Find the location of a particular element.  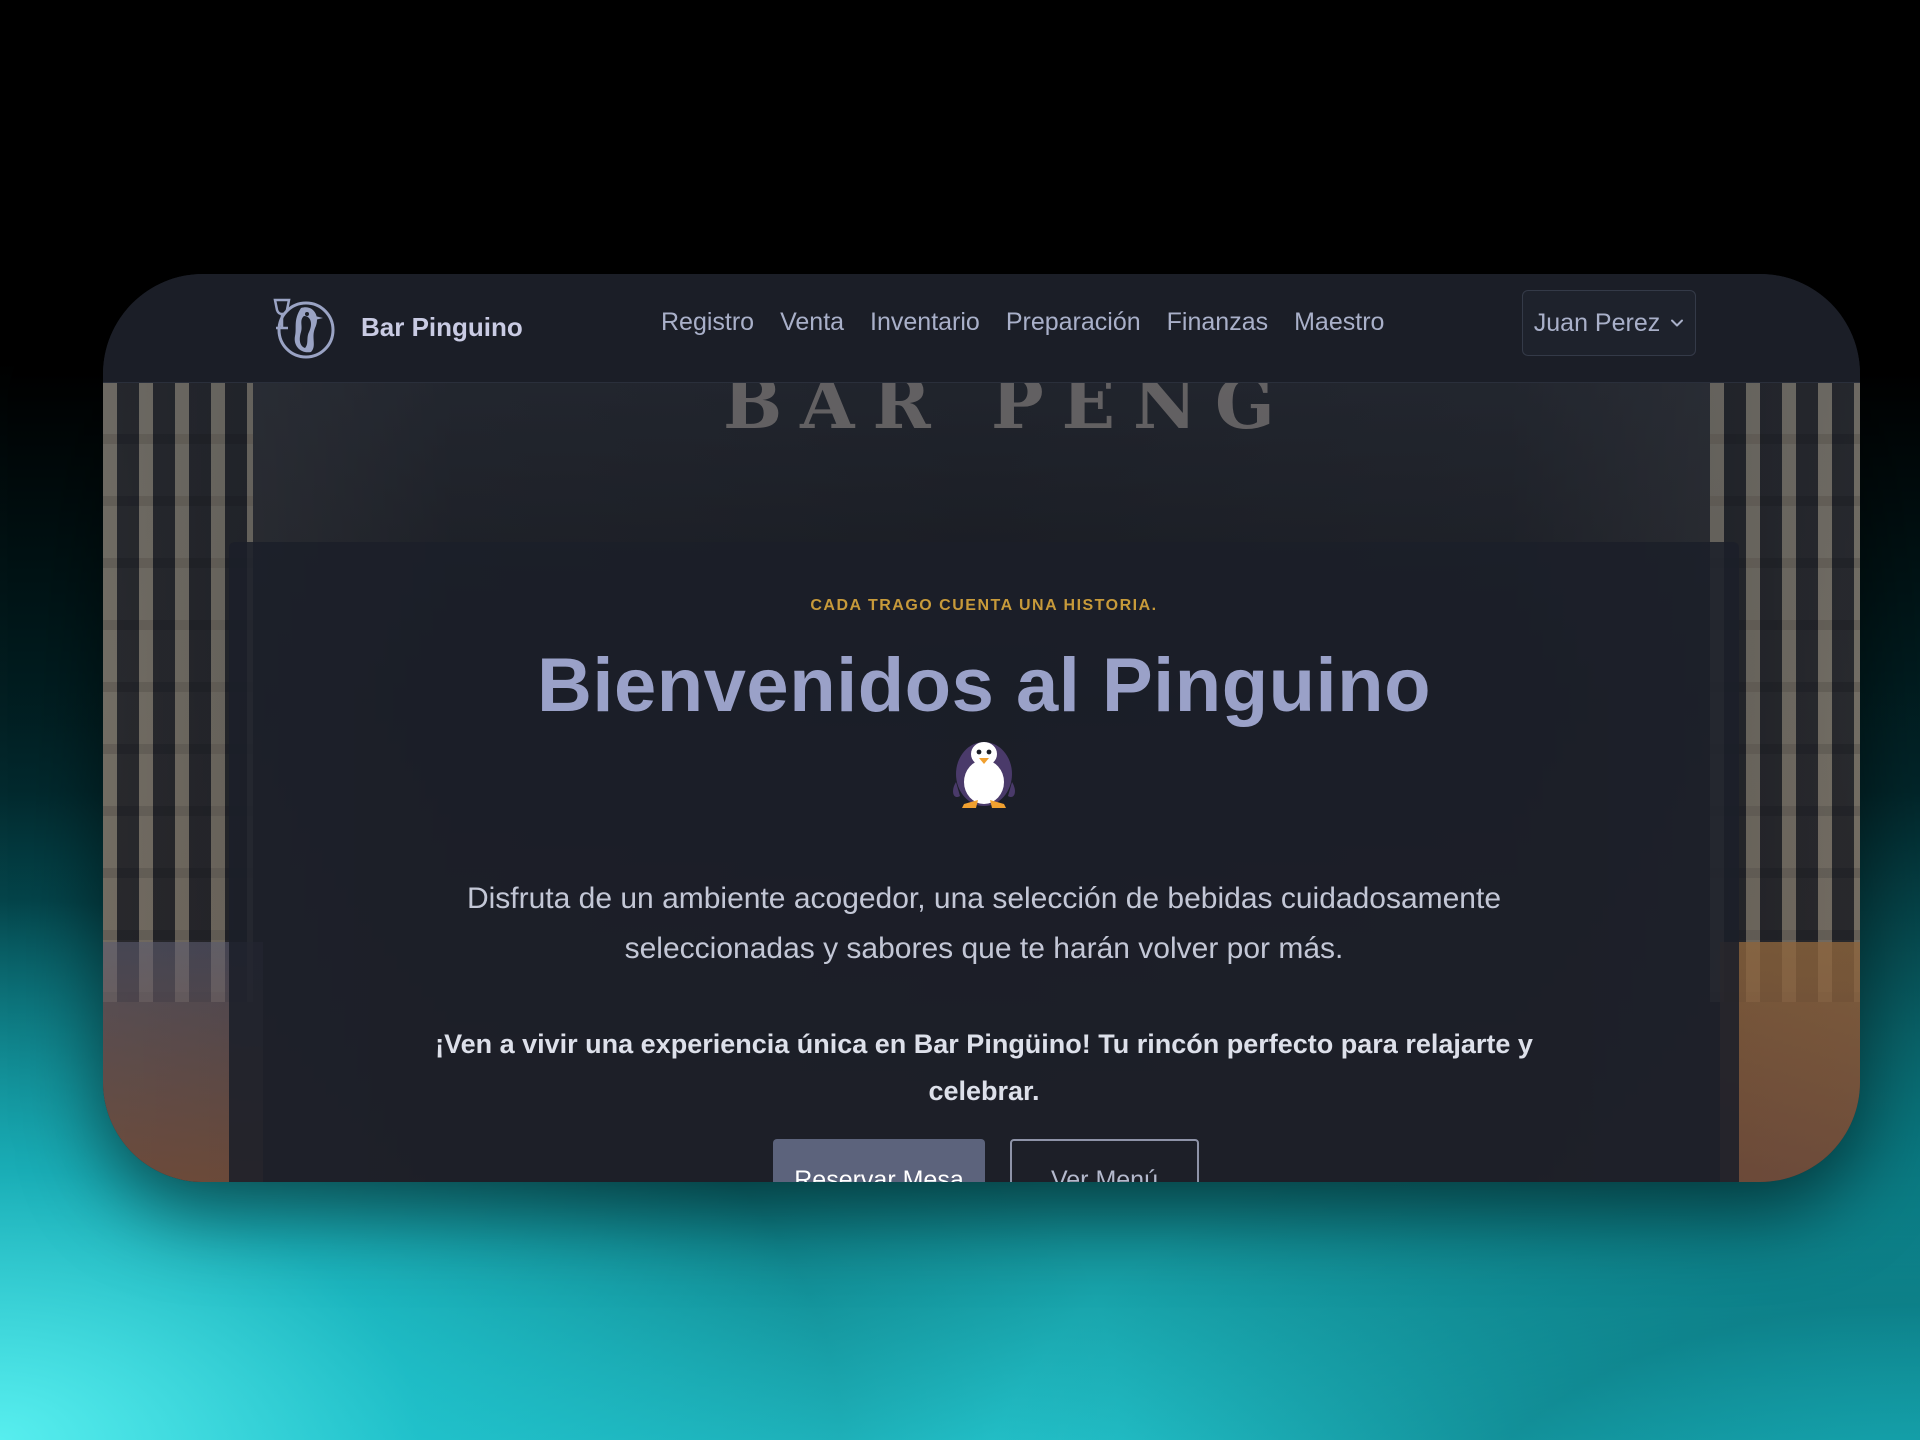

hero-title: Bienvenidos al Pinguino is located at coordinates (984, 685).